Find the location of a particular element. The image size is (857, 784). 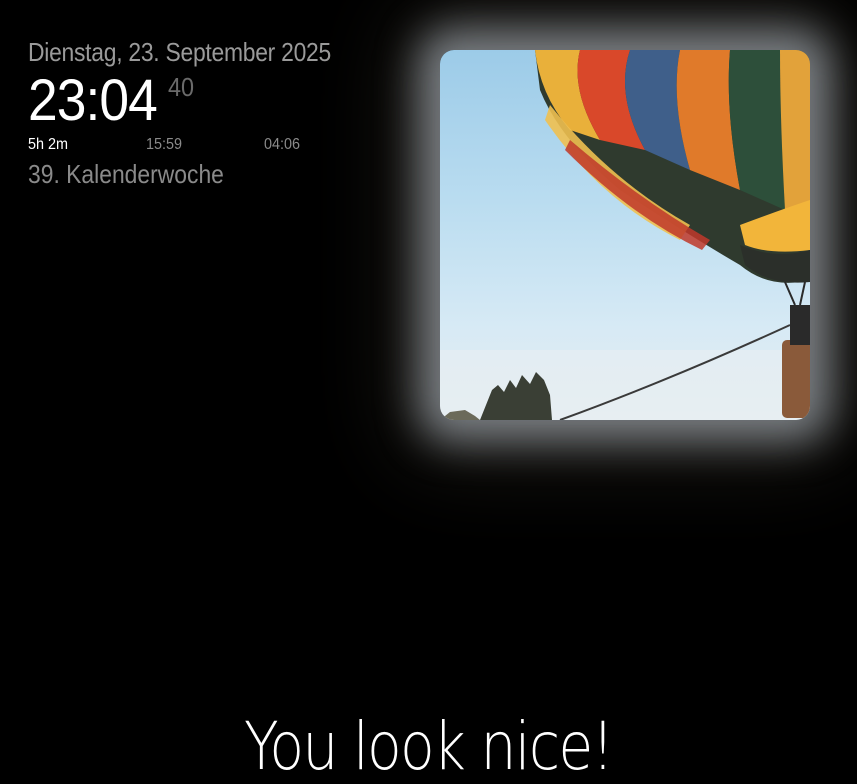

clock-seconds: 40 is located at coordinates (181, 87).